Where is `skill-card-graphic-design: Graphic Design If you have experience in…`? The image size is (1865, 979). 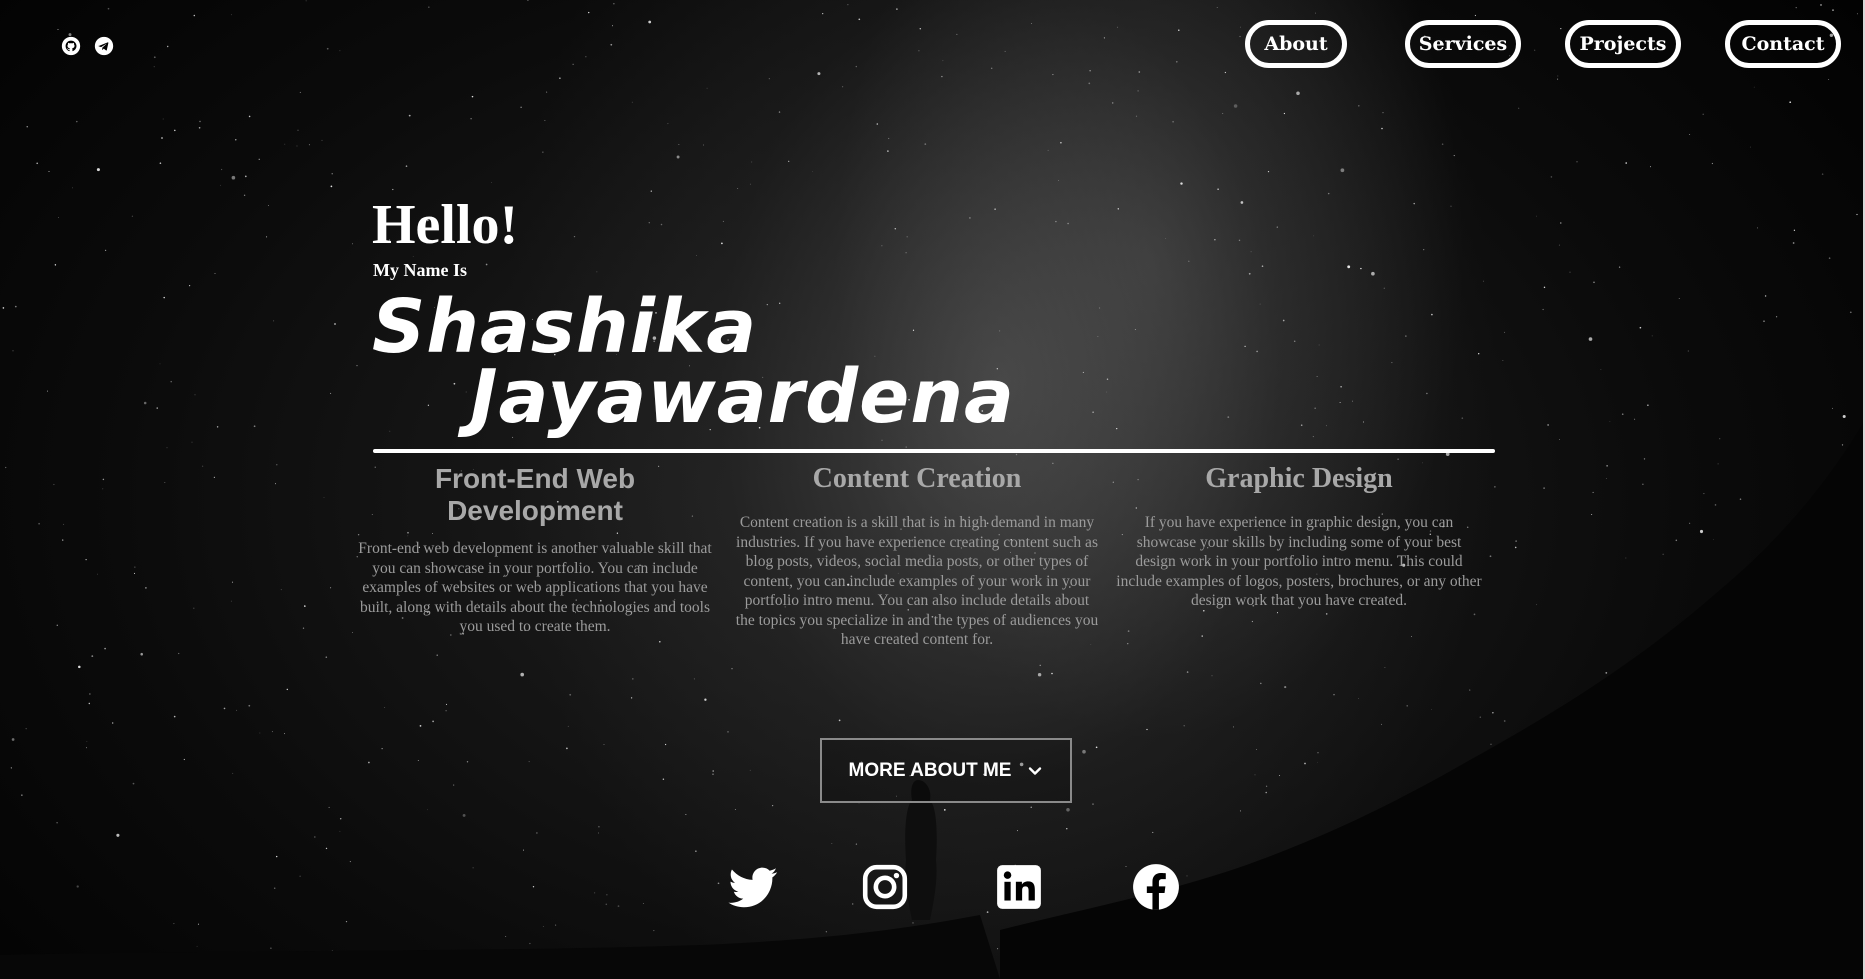 skill-card-graphic-design: Graphic Design If you have experience in… is located at coordinates (1299, 537).